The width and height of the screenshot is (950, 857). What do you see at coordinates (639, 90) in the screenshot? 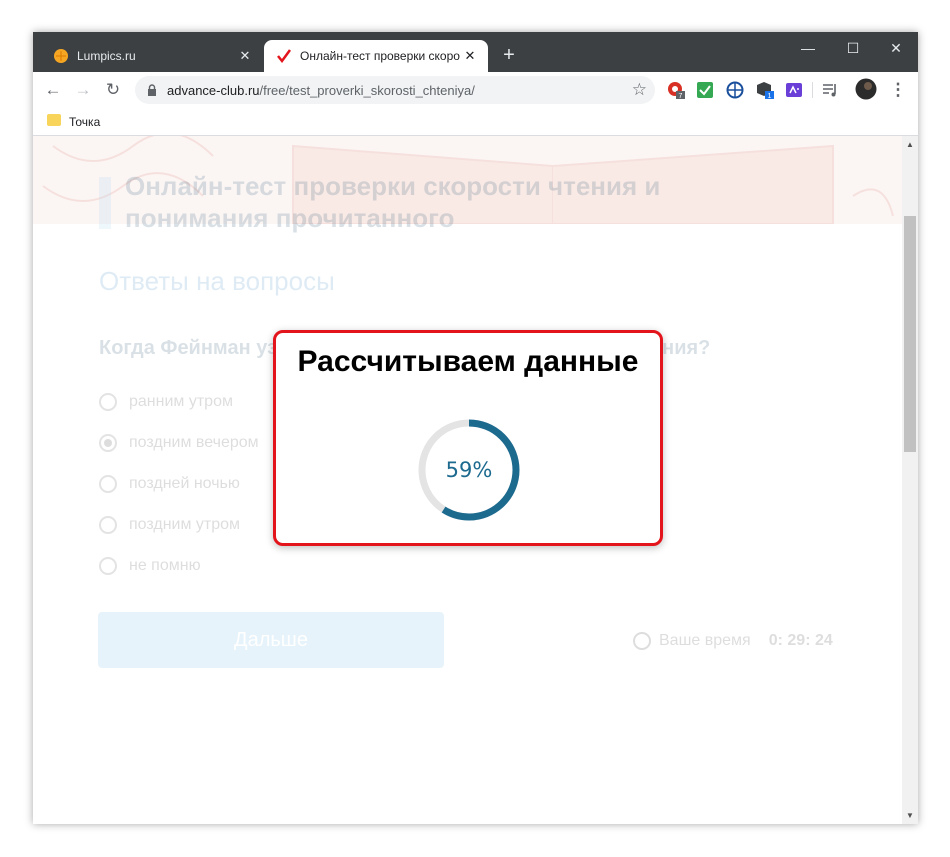
I see `bookmark-star-icon: ☆` at bounding box center [639, 90].